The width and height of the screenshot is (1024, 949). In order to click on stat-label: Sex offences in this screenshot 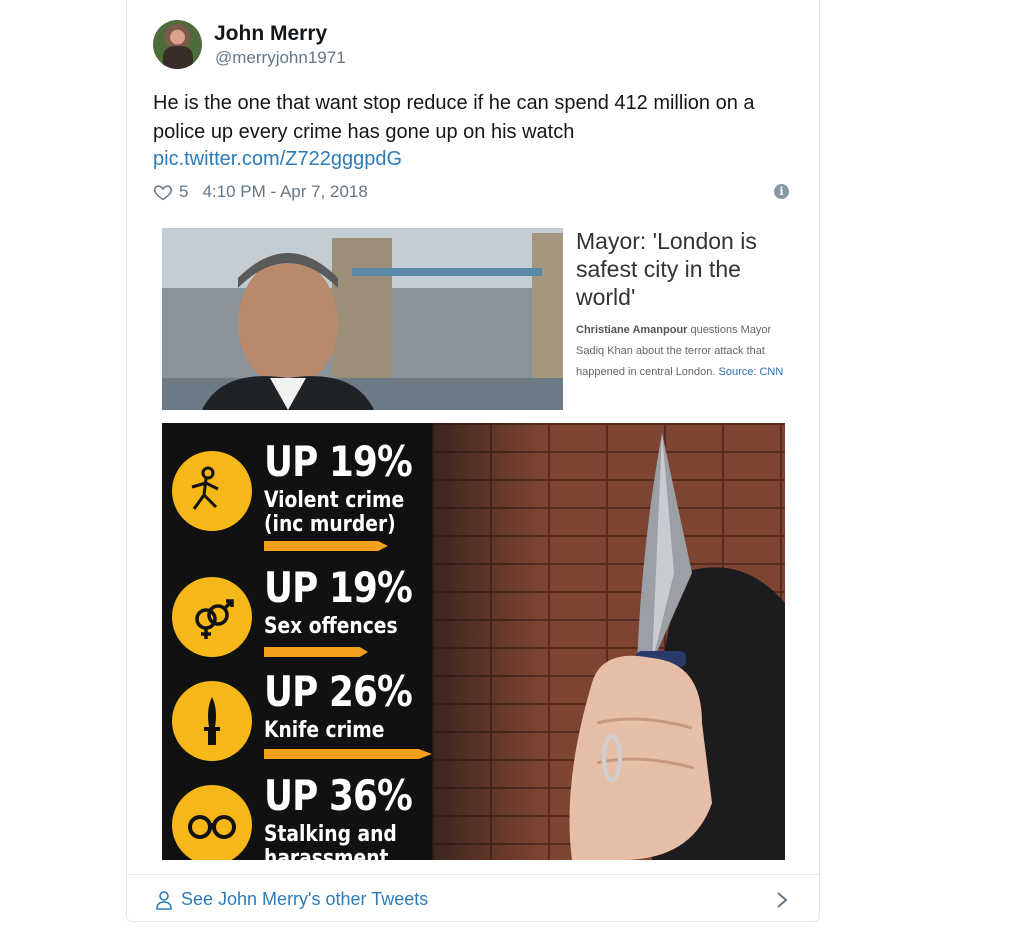, I will do `click(331, 626)`.